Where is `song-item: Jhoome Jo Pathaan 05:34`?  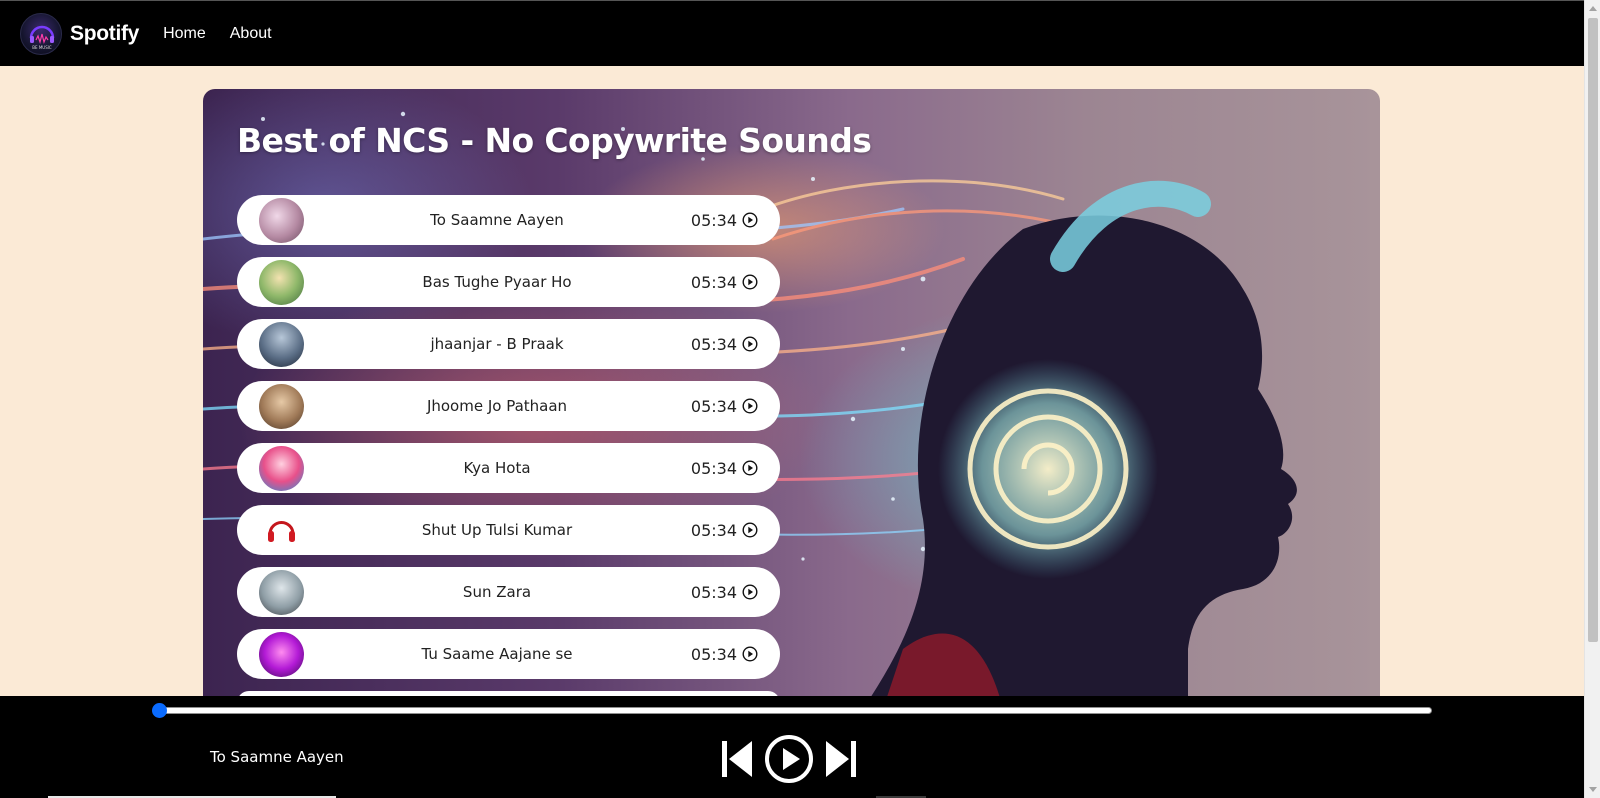 song-item: Jhoome Jo Pathaan 05:34 is located at coordinates (508, 406).